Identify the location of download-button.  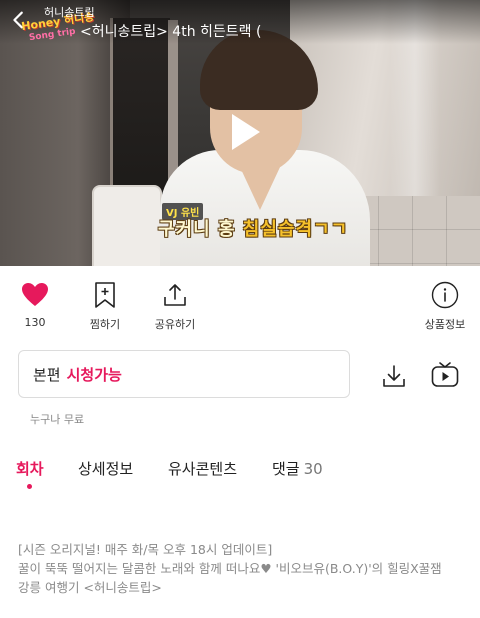
(394, 376).